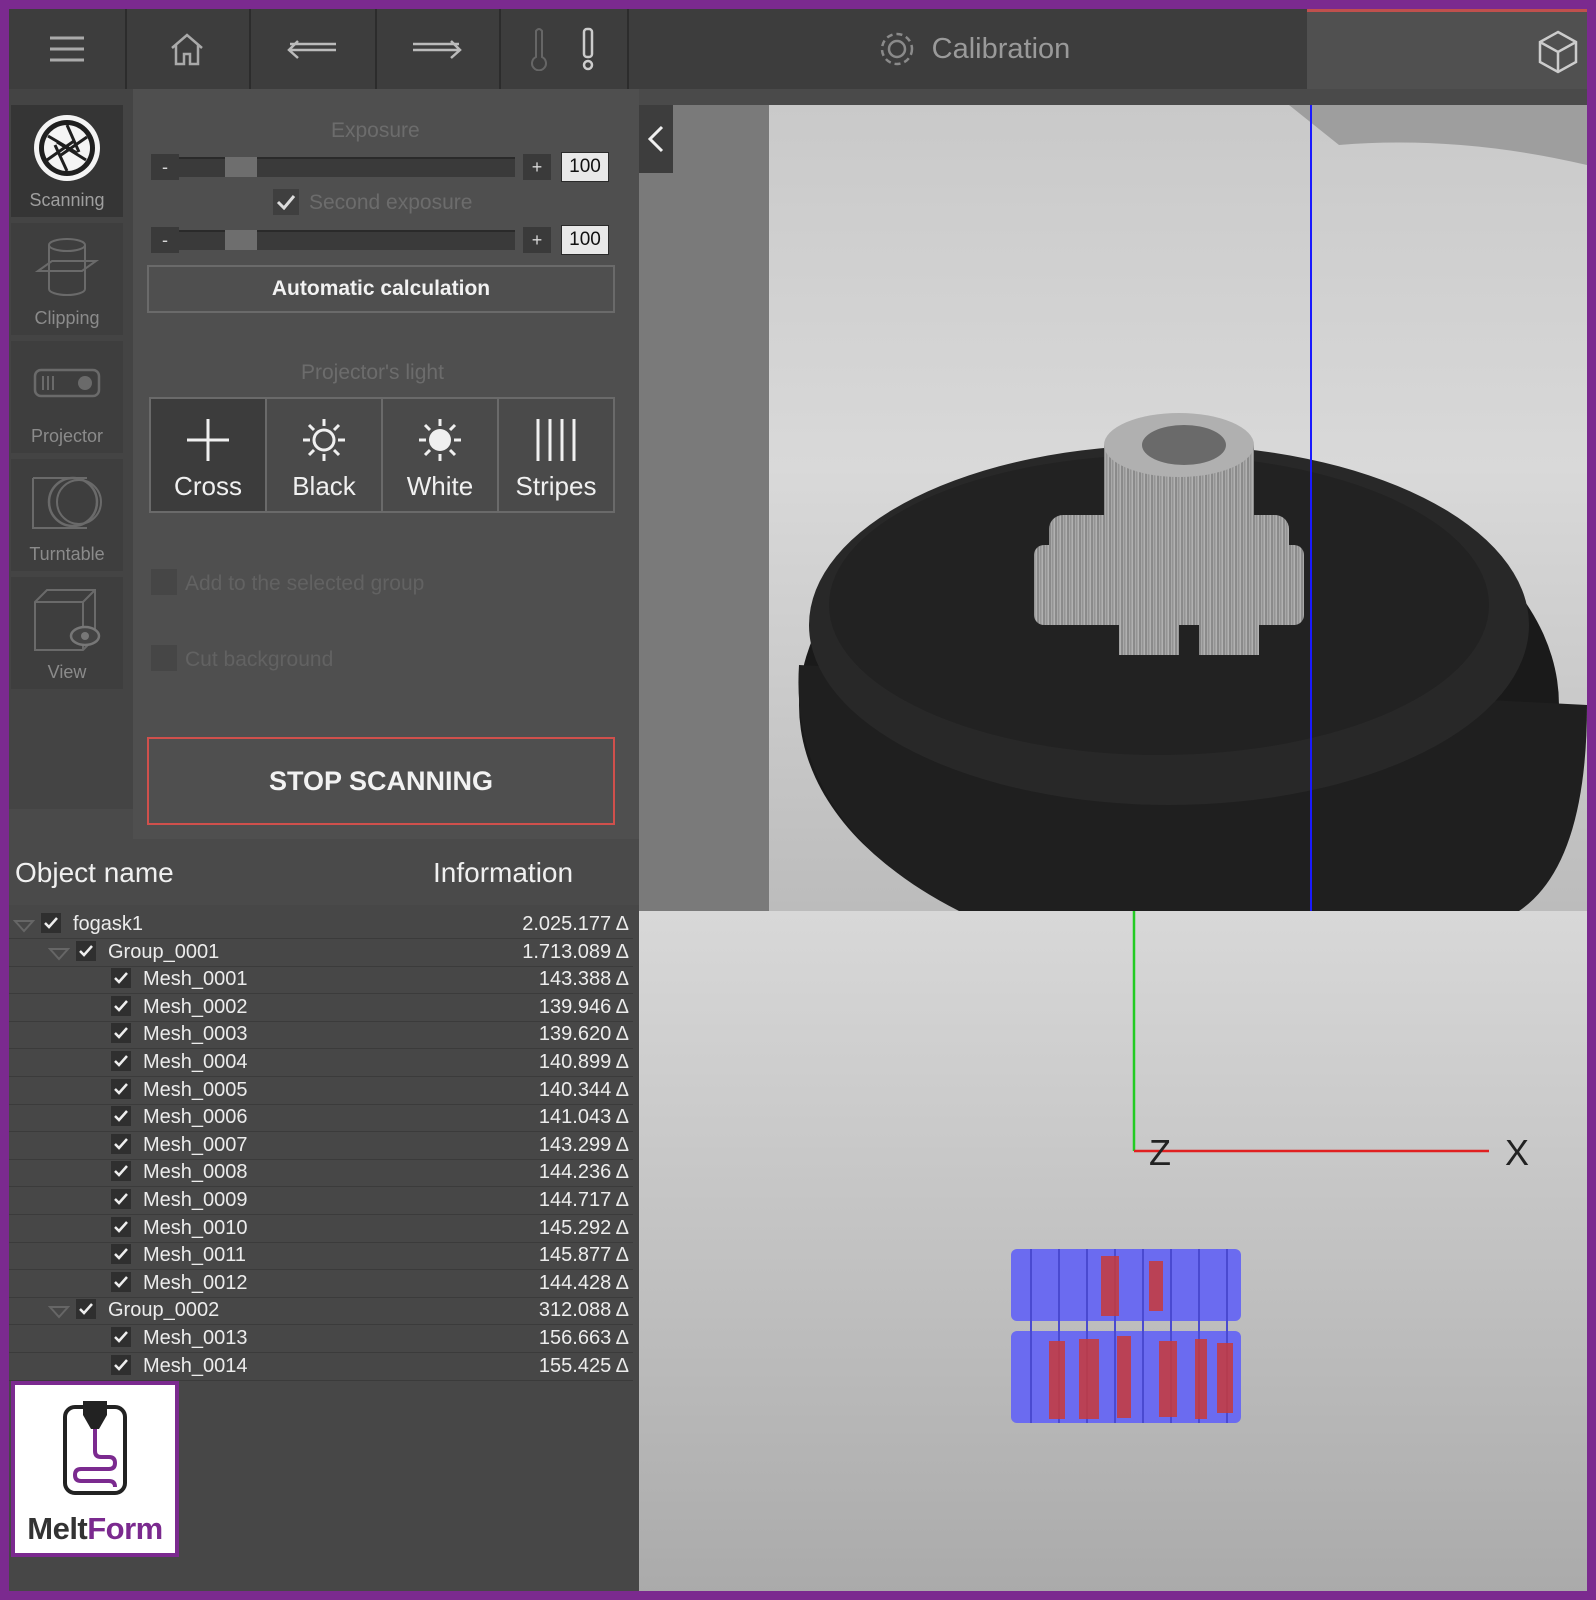 The image size is (1596, 1600). What do you see at coordinates (286, 202) in the screenshot?
I see `second-exposure-checkbox` at bounding box center [286, 202].